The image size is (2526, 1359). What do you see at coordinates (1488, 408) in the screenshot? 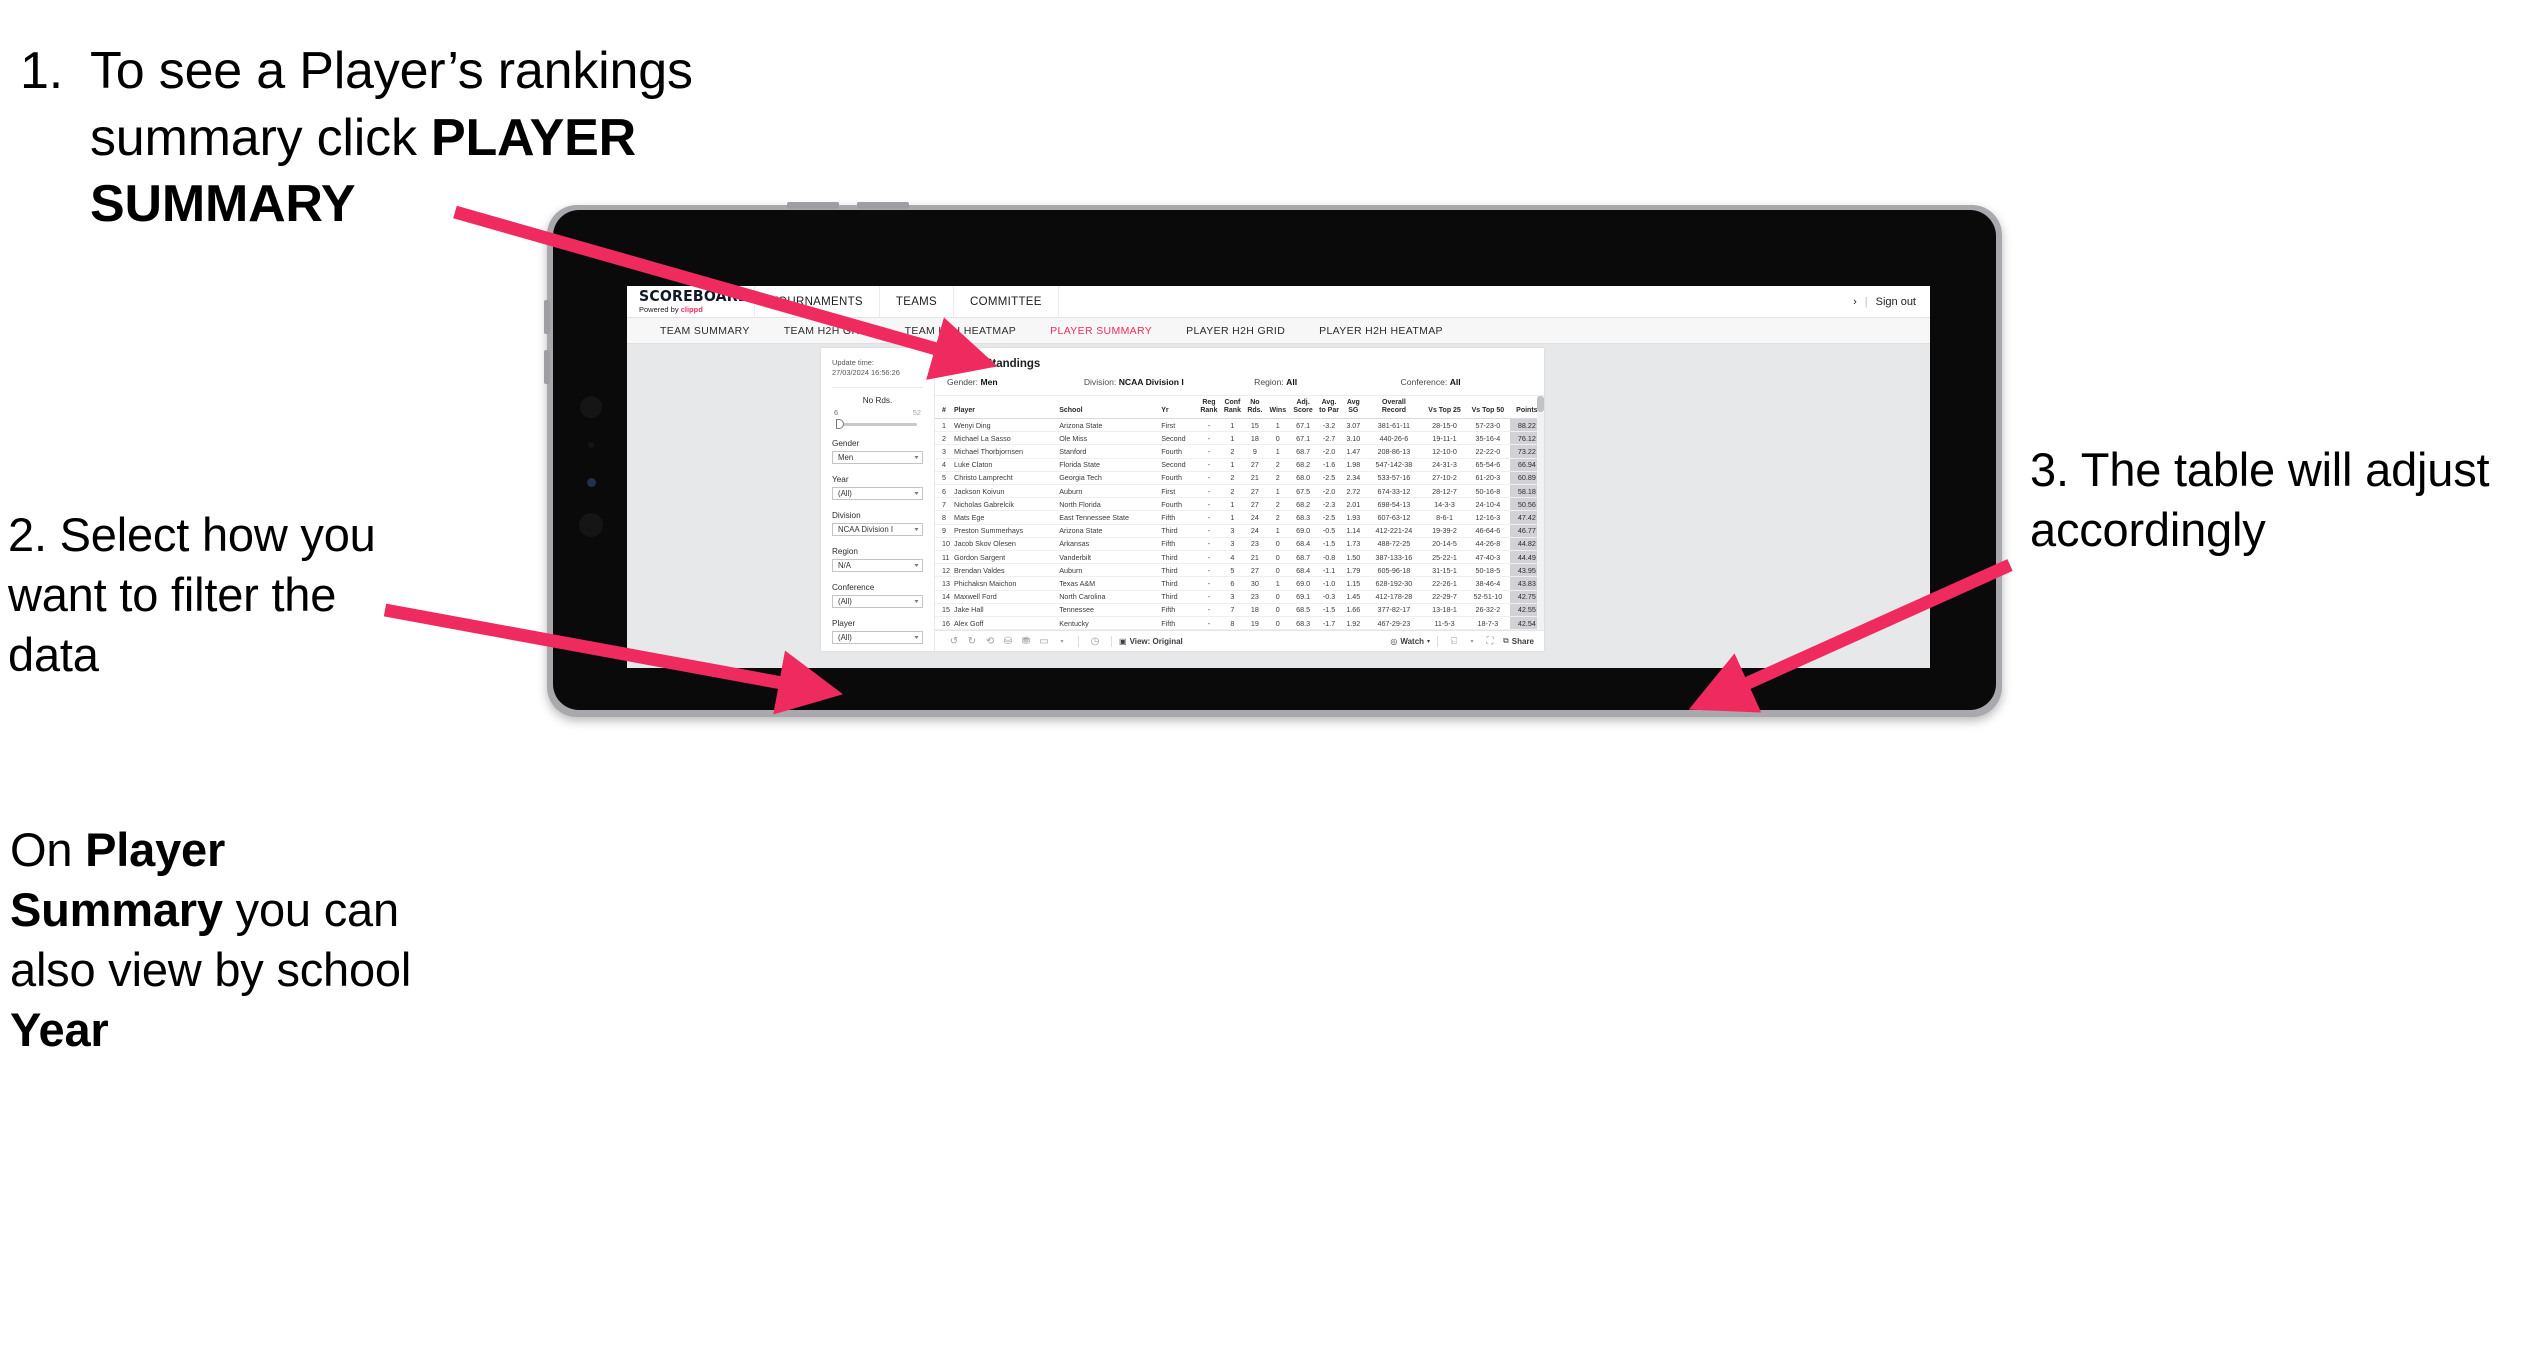
I see `column-header-13: Vs Top 50` at bounding box center [1488, 408].